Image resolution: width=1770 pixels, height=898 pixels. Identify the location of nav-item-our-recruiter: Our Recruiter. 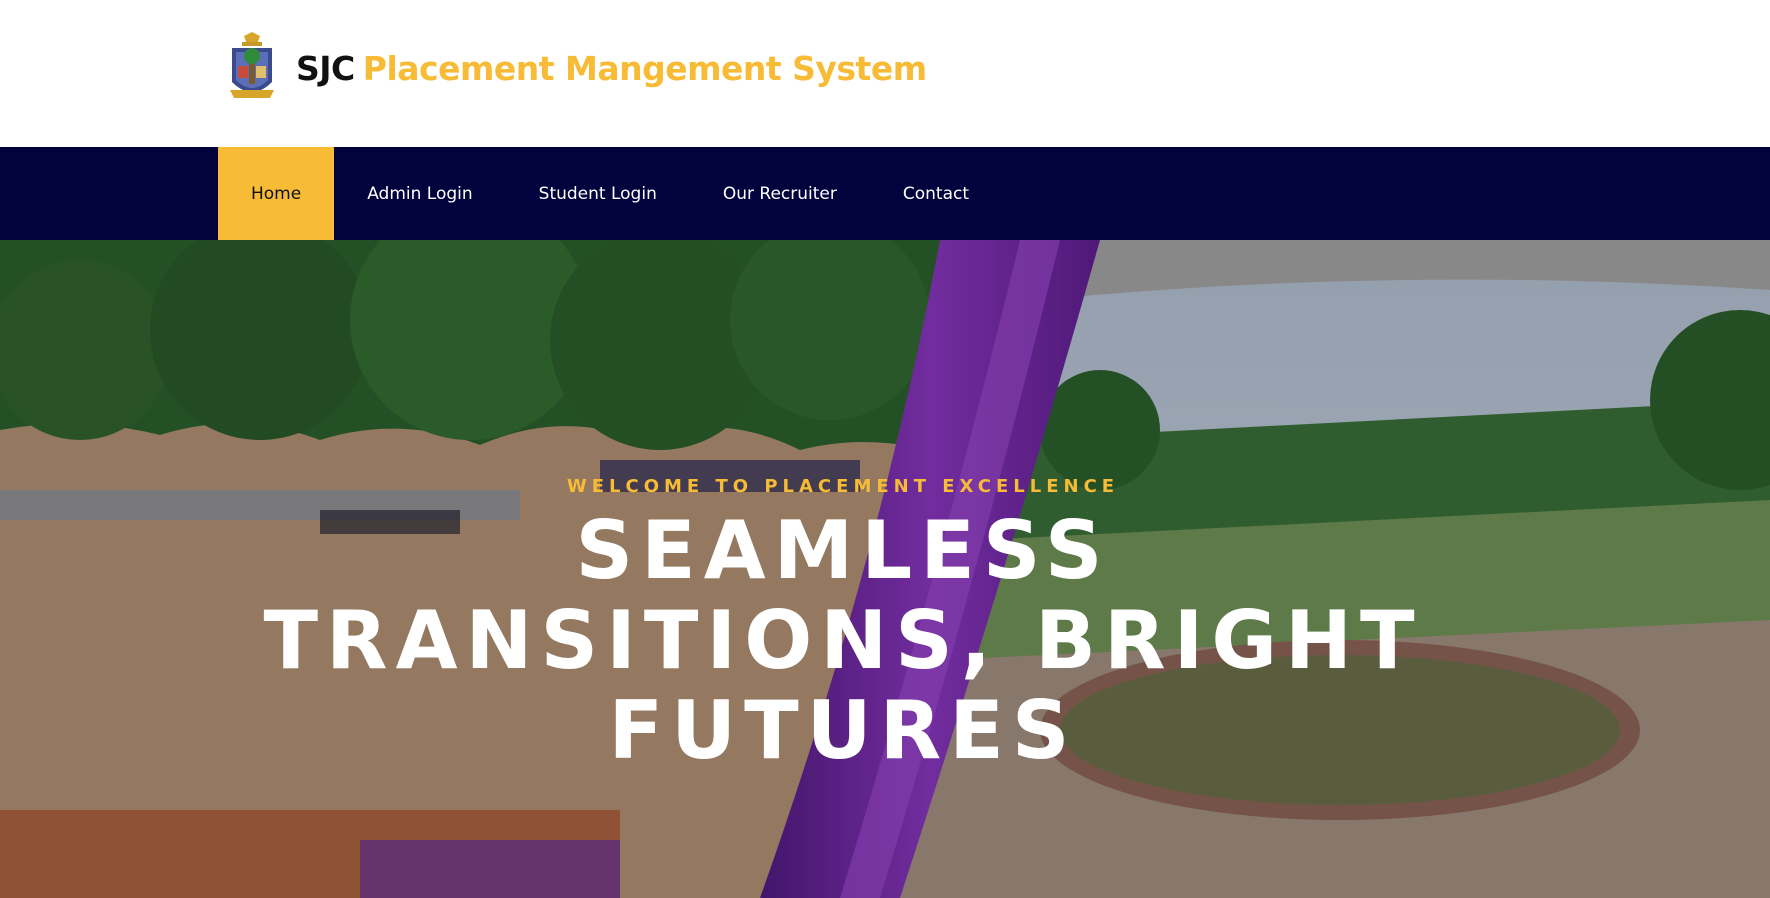
(780, 193).